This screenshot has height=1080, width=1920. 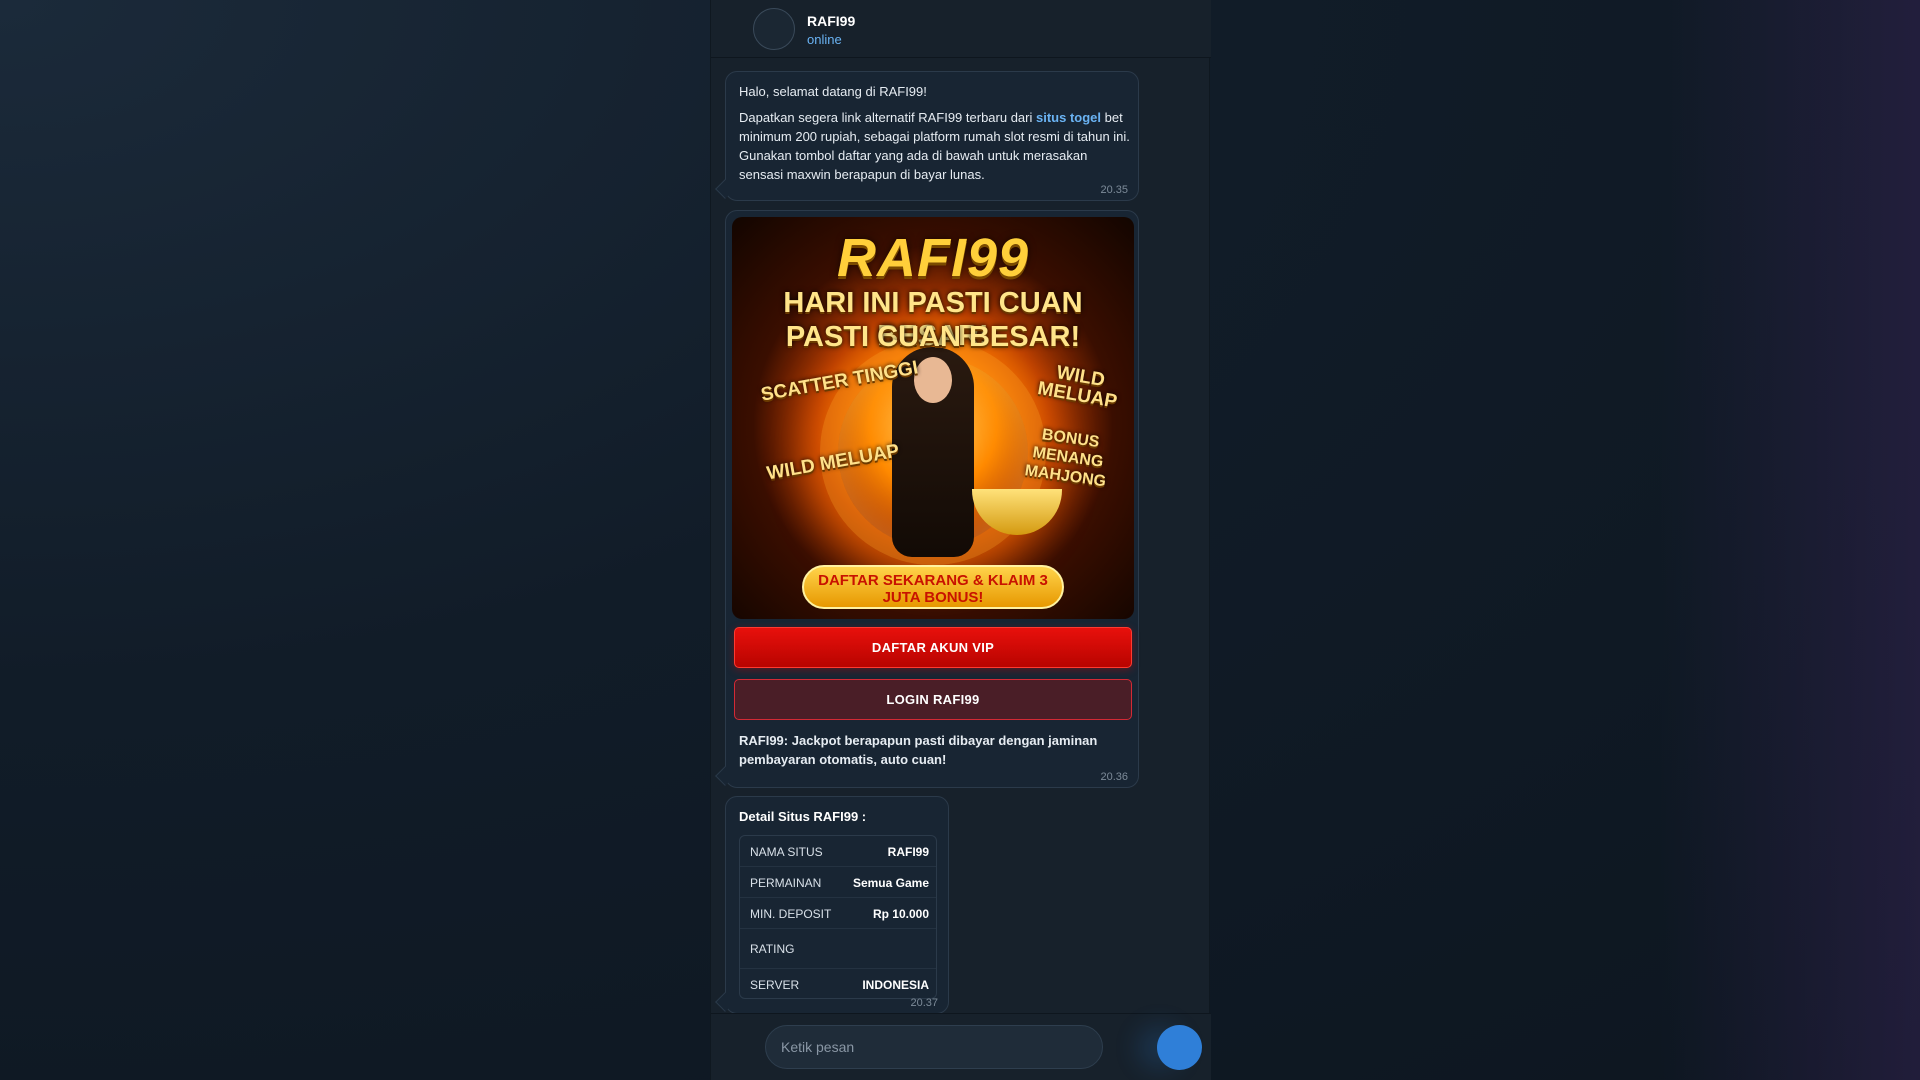 I want to click on row-value: Rp 10.000, so click(x=900, y=914).